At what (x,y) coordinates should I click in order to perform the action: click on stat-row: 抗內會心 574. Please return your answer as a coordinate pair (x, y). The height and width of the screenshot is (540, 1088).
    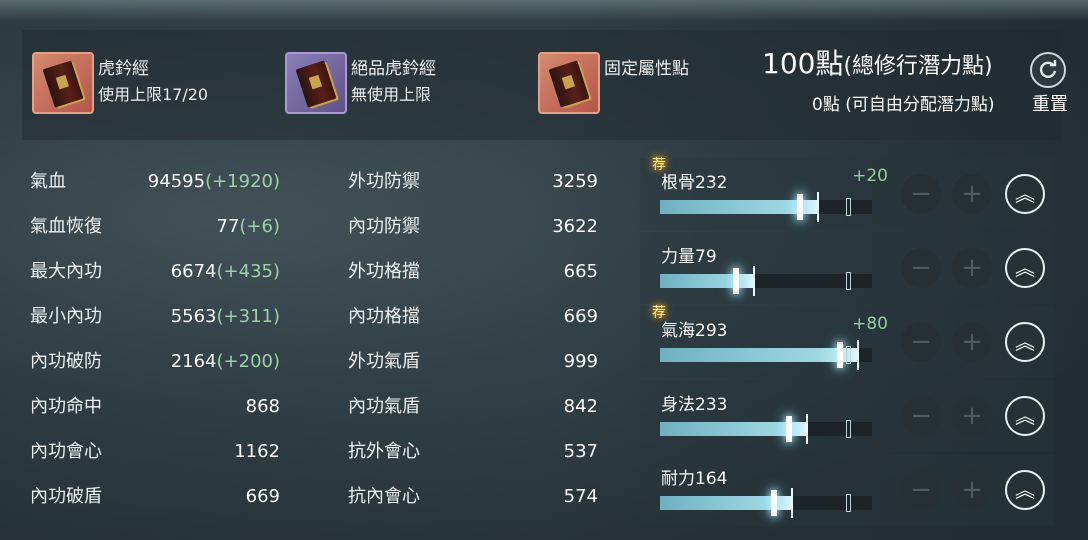
    Looking at the image, I should click on (474, 497).